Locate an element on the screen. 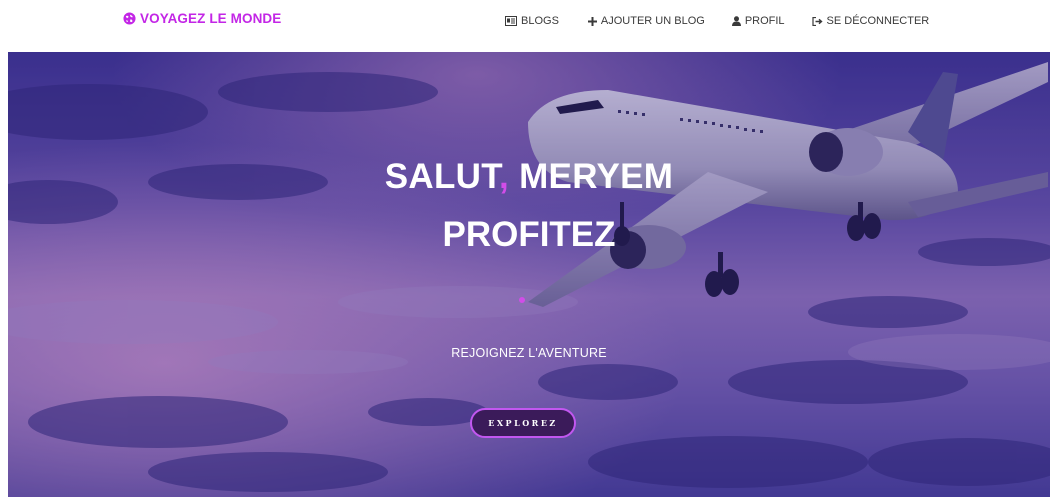  hero-tagline: REJOIGNEZ L'AVENTURE is located at coordinates (529, 353).